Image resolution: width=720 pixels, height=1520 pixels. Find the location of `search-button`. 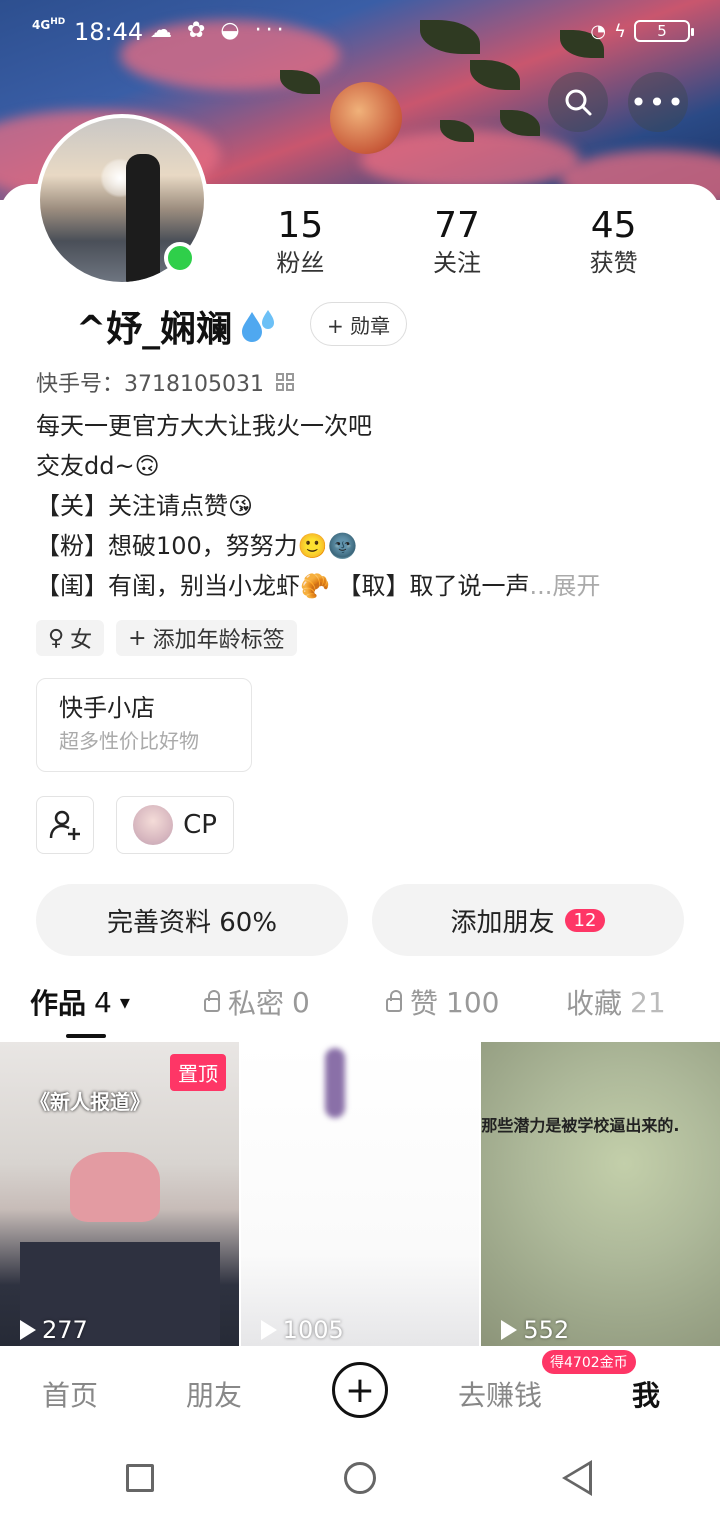

search-button is located at coordinates (578, 102).